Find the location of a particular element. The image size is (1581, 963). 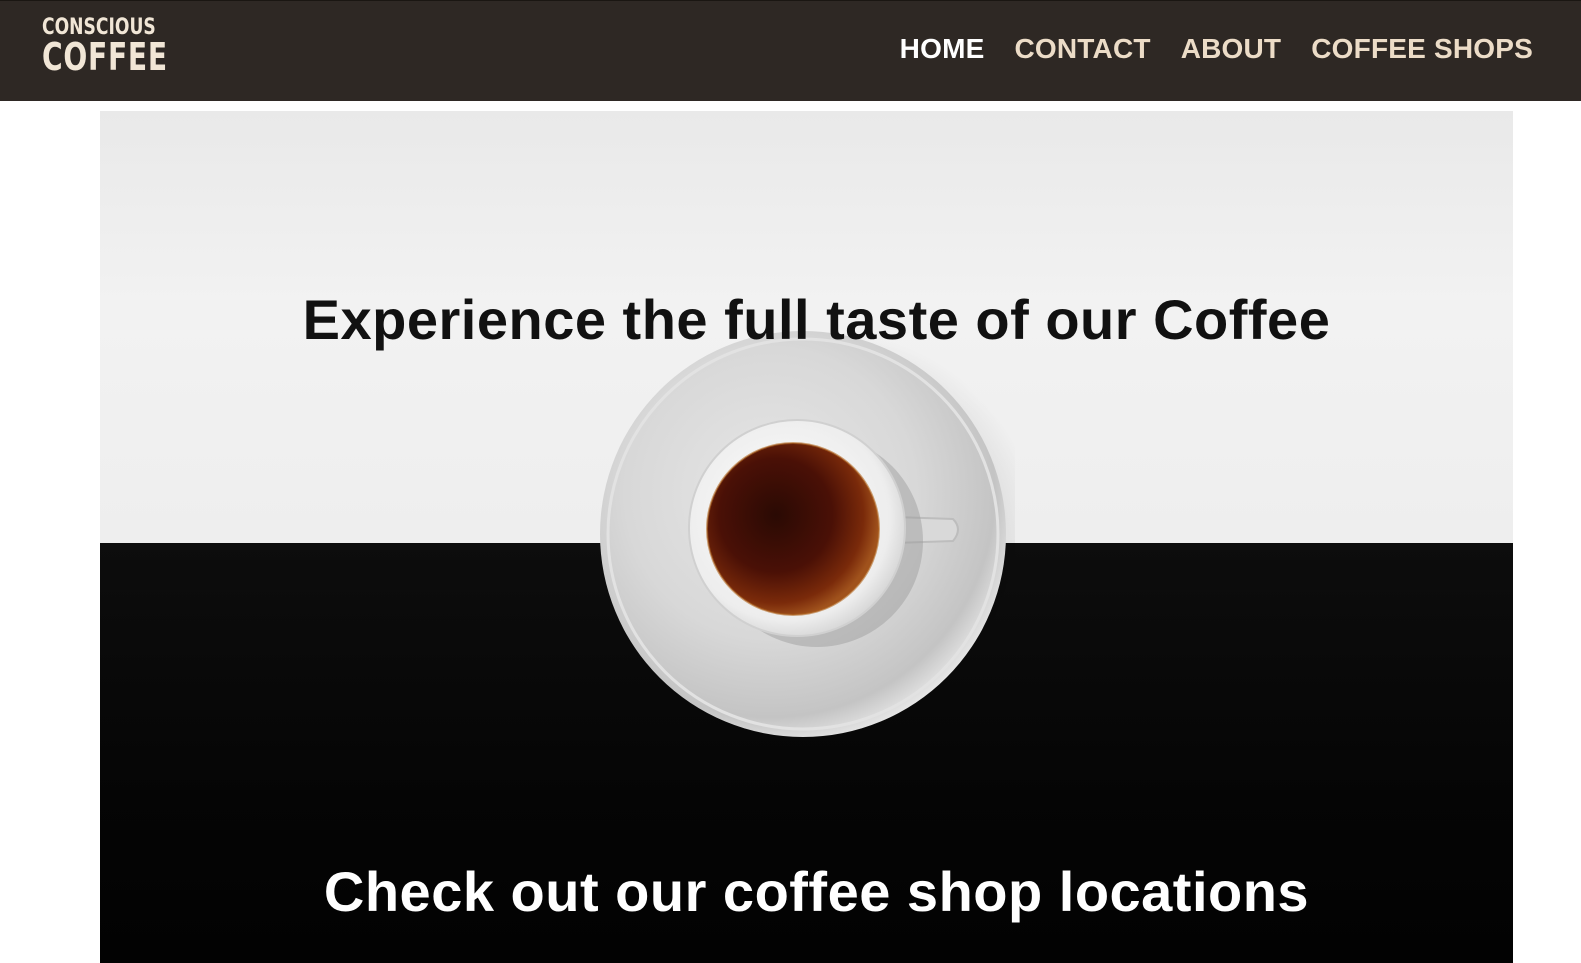

logo-line-2: COFFEE is located at coordinates (105, 57).